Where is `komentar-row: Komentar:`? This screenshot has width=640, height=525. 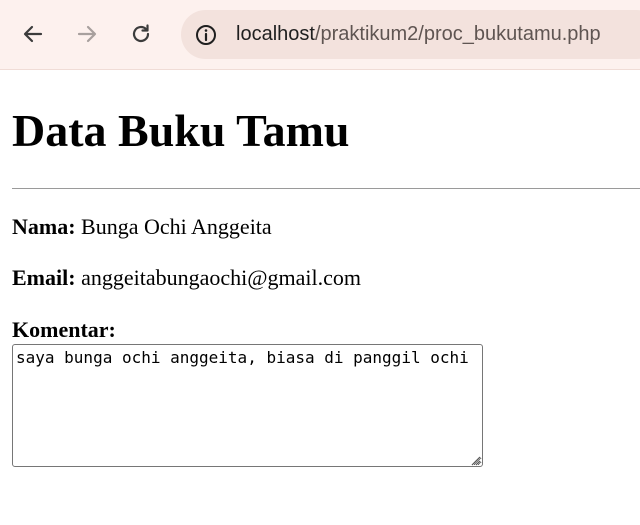 komentar-row: Komentar: is located at coordinates (64, 330).